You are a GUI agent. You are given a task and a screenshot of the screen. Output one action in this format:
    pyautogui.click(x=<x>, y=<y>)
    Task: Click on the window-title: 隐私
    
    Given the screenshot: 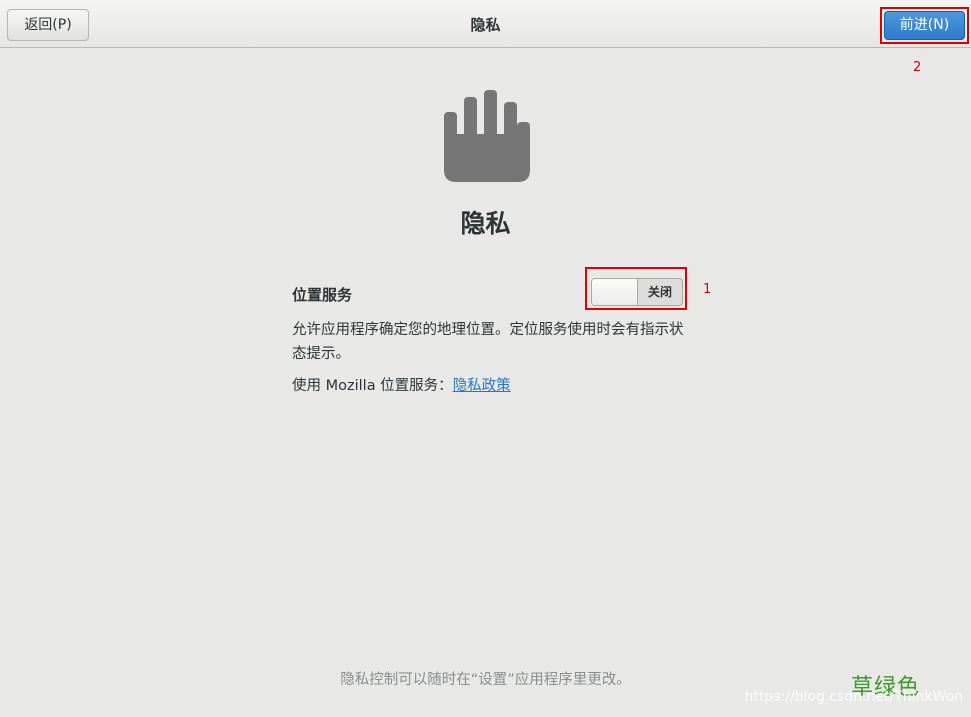 What is the action you would take?
    pyautogui.click(x=485, y=25)
    